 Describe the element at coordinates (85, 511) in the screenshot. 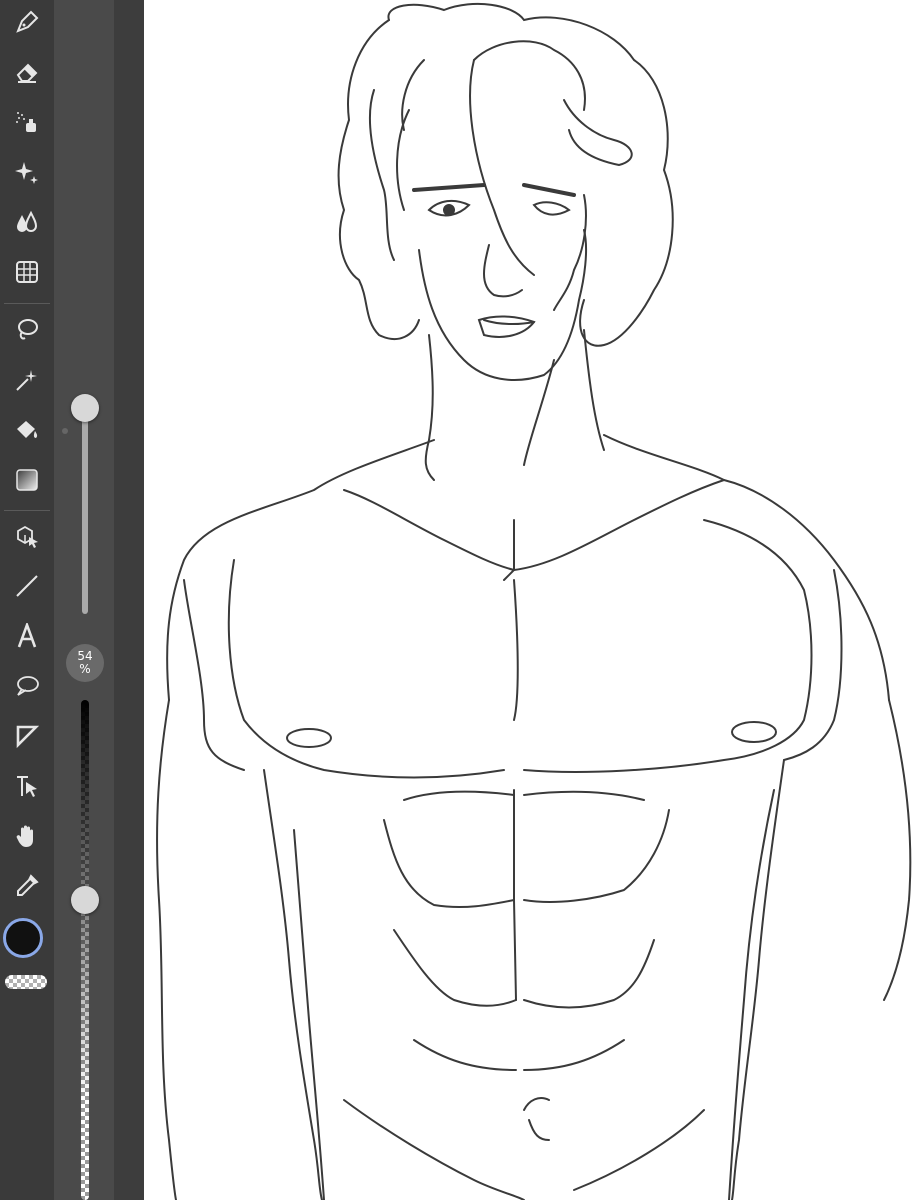

I see `brush-size-slider-track` at that location.